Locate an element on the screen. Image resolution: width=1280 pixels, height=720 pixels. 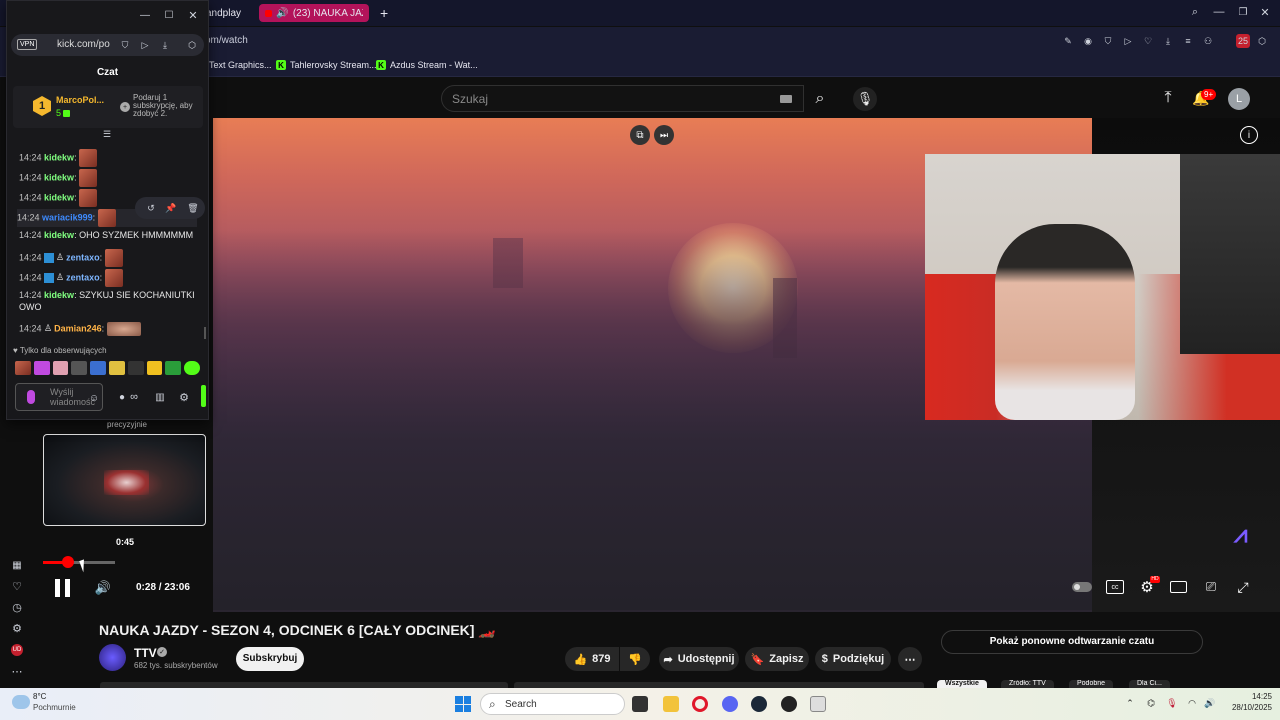
keyboard-icon is located at coordinates (786, 99).